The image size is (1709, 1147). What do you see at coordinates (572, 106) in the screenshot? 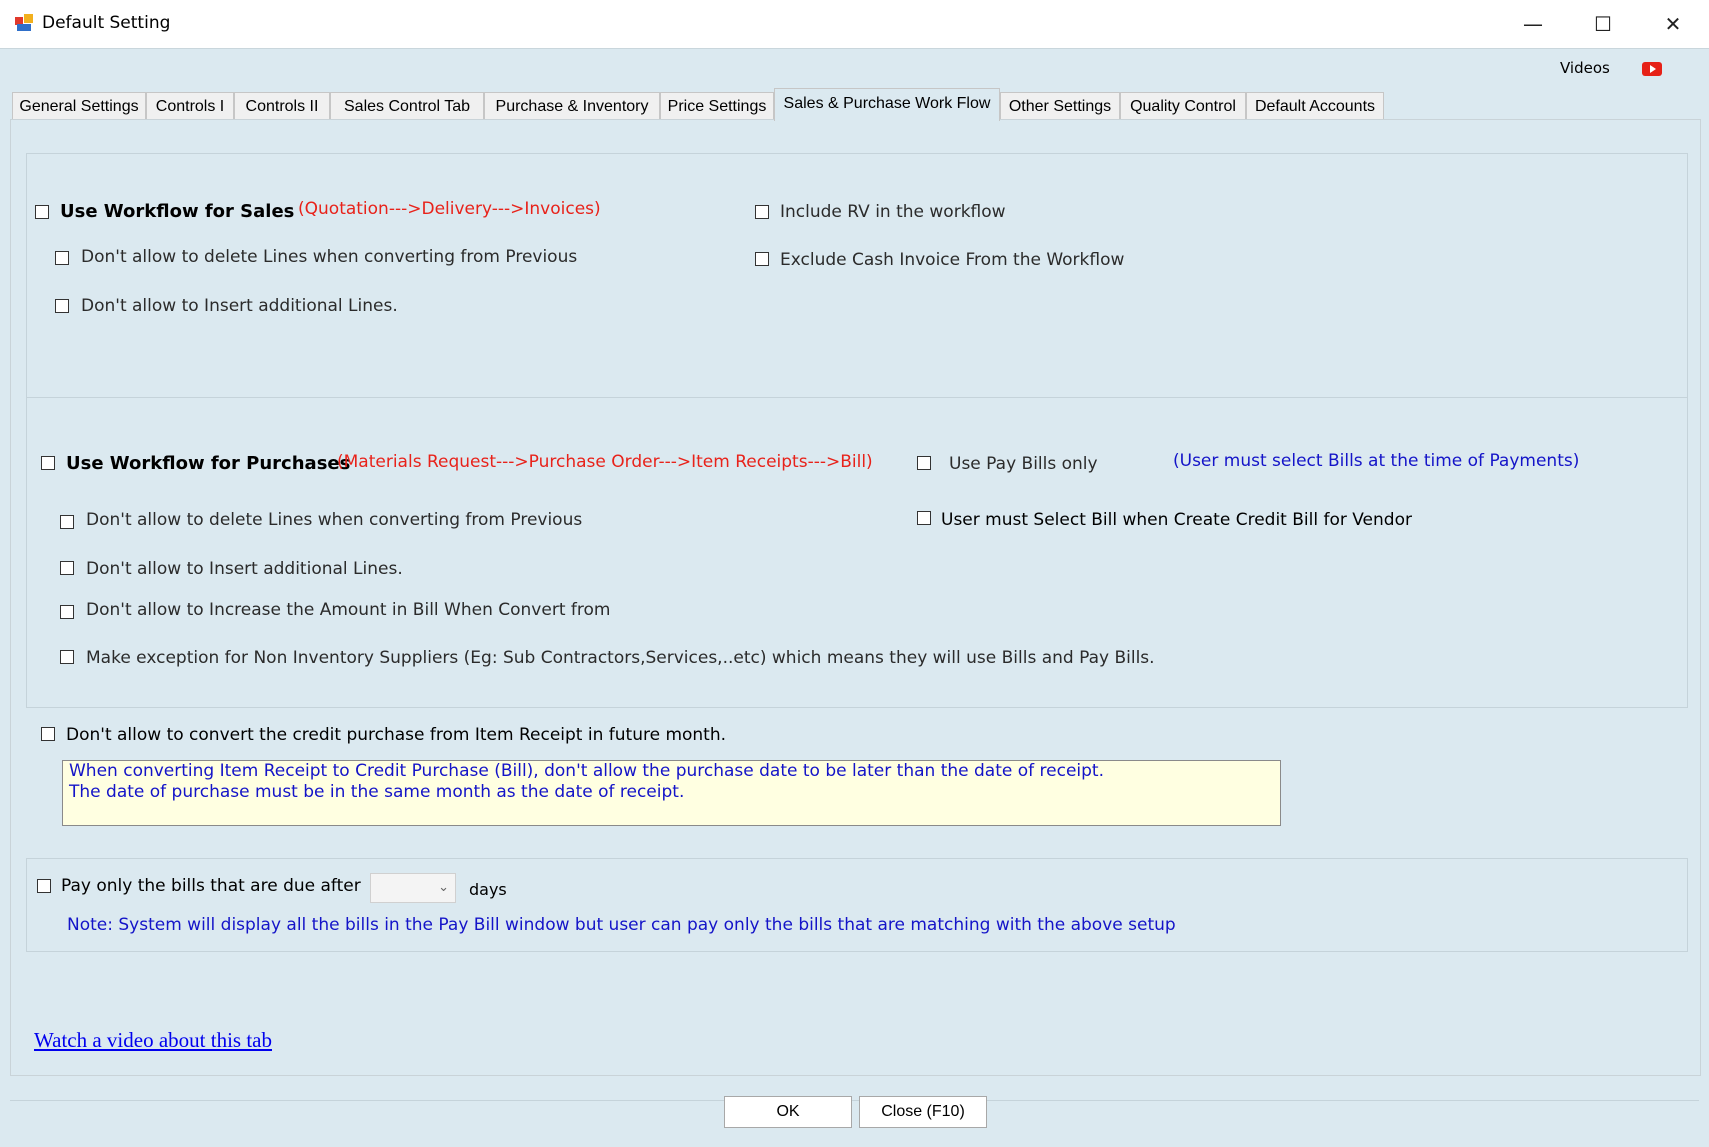
I see `tab-purchase-inventory: Purchase & Inventory` at bounding box center [572, 106].